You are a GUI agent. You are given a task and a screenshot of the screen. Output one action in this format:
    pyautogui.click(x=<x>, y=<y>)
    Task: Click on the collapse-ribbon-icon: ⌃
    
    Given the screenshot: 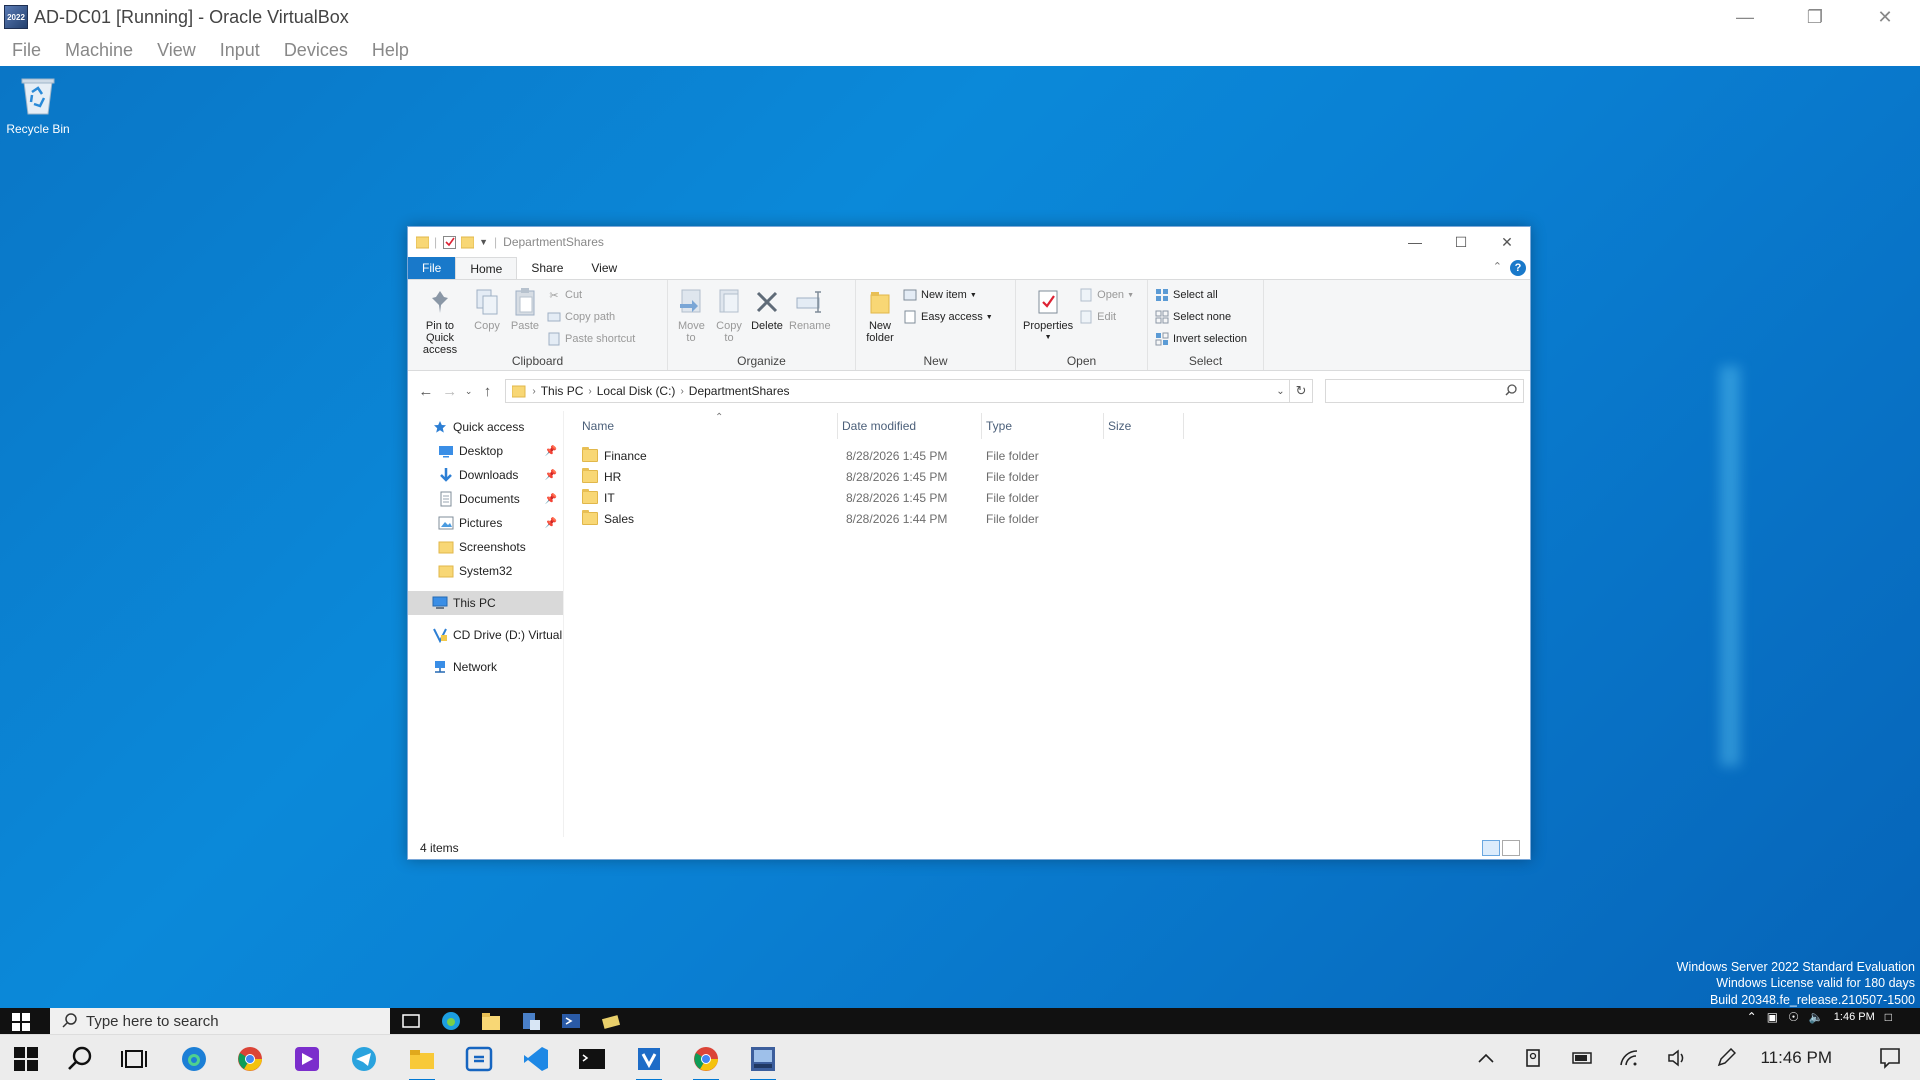 What is the action you would take?
    pyautogui.click(x=1497, y=266)
    